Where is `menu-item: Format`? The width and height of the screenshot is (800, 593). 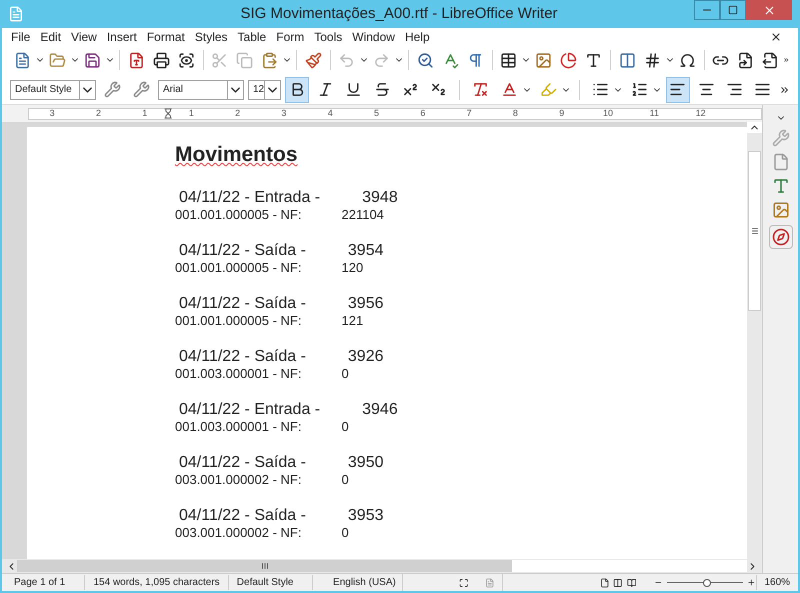
menu-item: Format is located at coordinates (166, 37).